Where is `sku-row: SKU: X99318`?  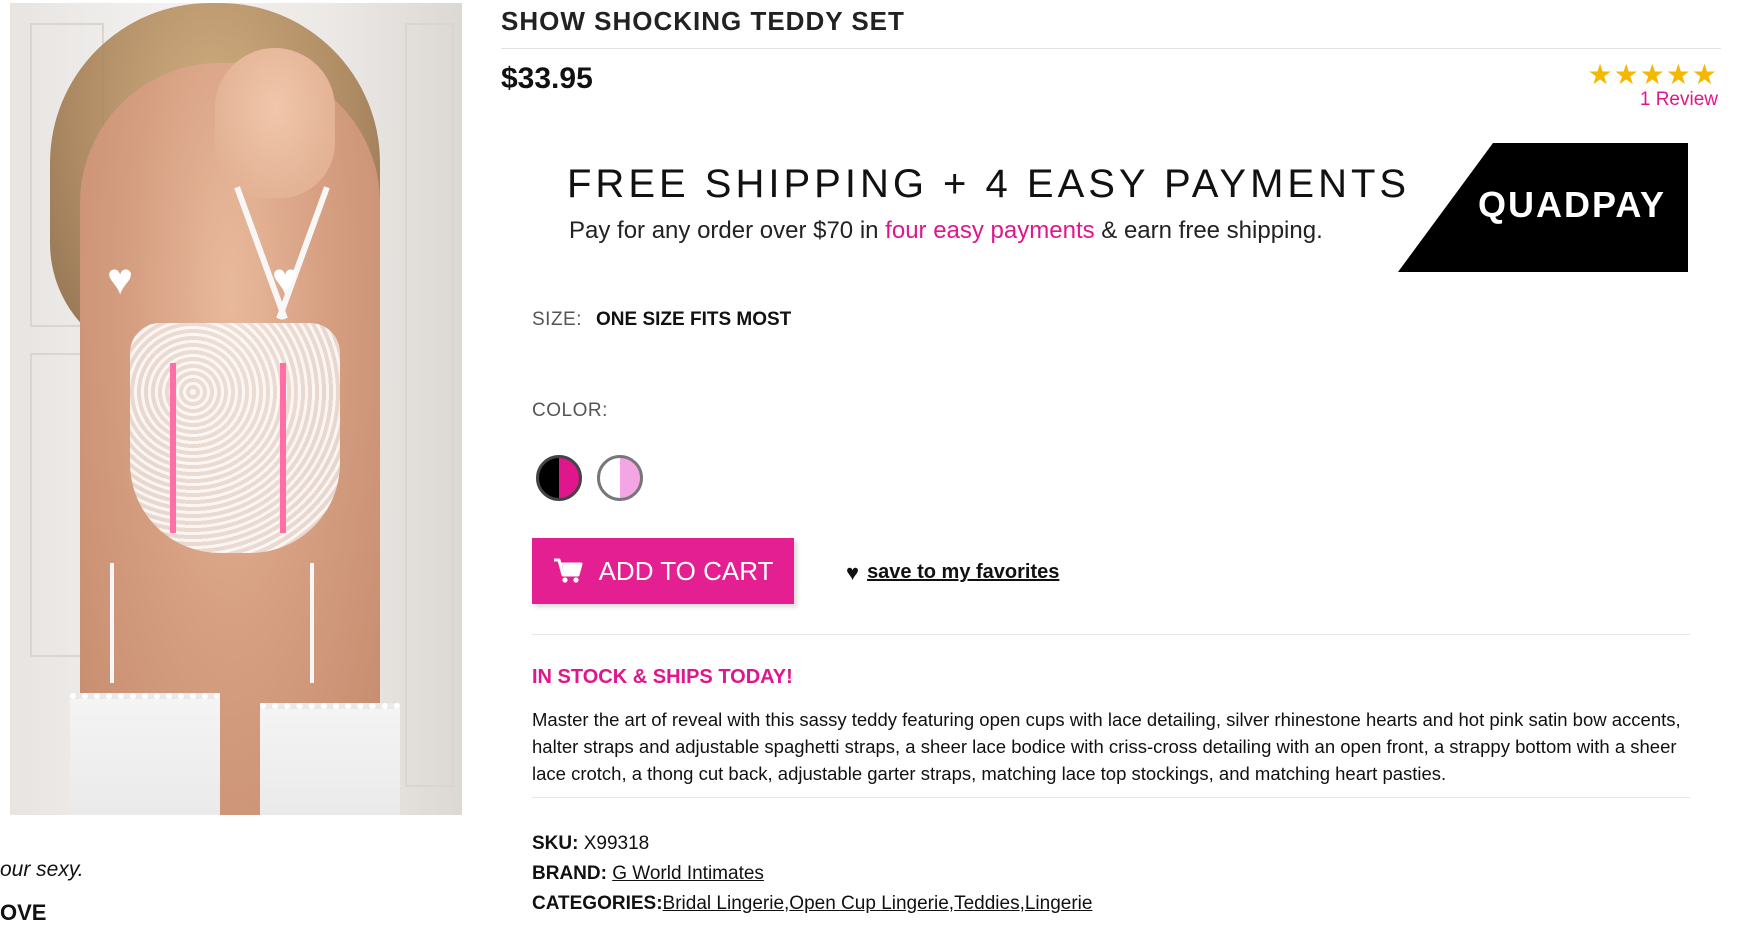
sku-row: SKU: X99318 is located at coordinates (590, 844).